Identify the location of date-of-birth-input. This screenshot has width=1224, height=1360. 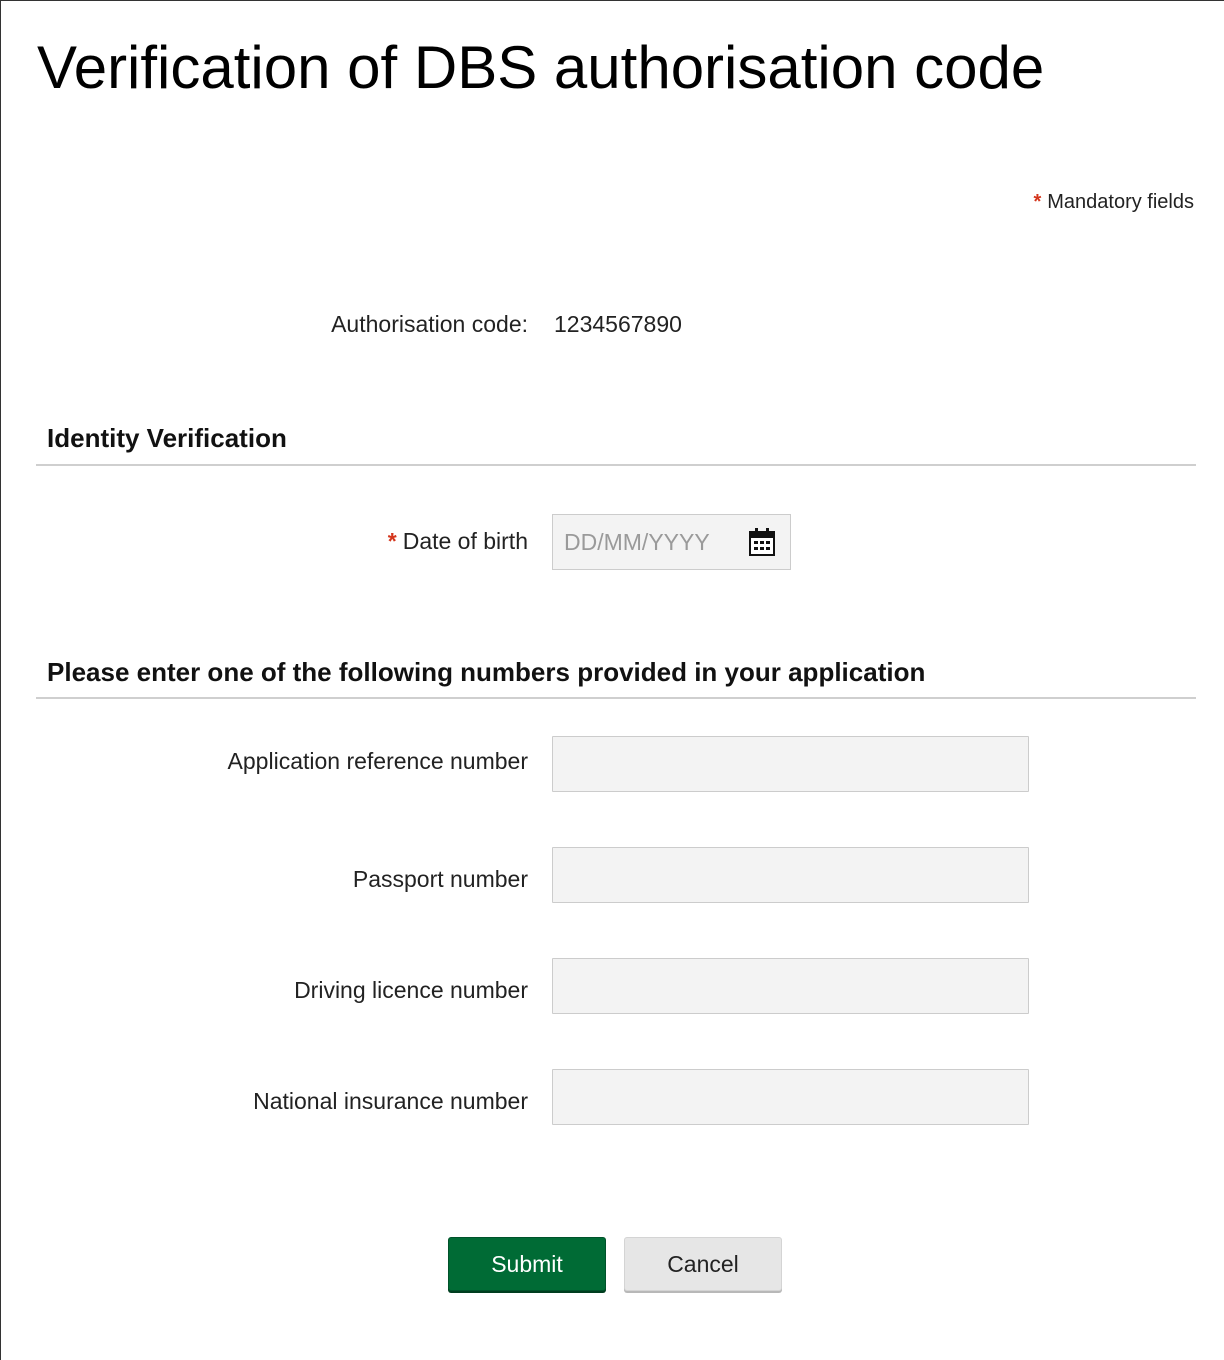
(648, 542).